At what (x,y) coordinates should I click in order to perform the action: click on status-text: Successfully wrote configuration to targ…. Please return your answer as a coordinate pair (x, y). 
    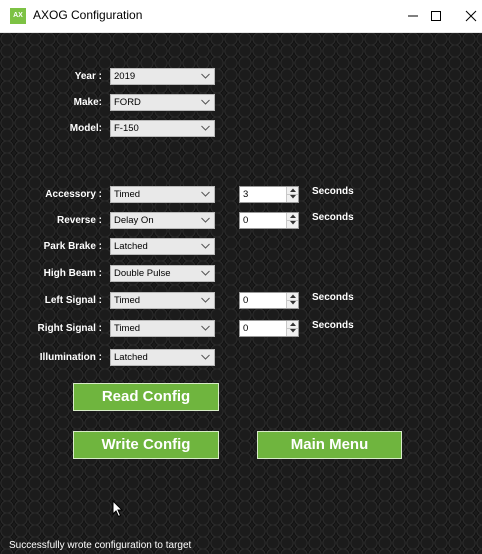
    Looking at the image, I should click on (100, 545).